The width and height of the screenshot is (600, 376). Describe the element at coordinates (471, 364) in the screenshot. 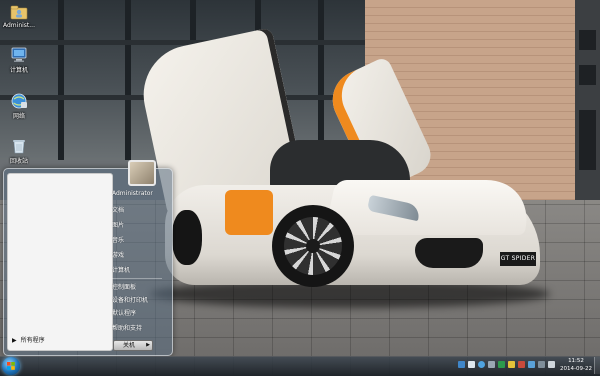

I see `tray-language-icon` at that location.